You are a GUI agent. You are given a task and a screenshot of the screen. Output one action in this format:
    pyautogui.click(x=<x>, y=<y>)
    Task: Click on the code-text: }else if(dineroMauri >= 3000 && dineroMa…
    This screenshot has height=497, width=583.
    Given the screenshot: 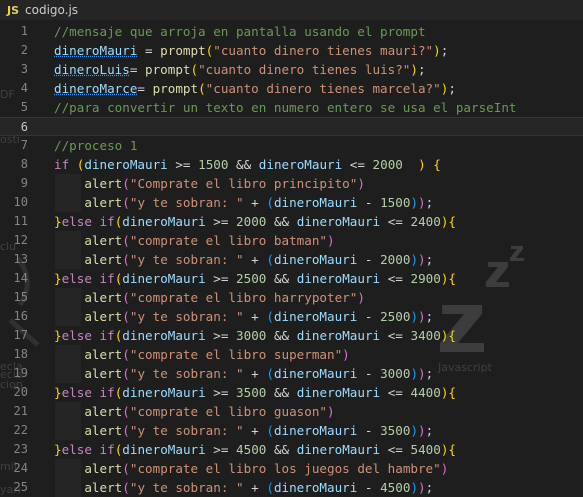 What is the action you would take?
    pyautogui.click(x=255, y=335)
    